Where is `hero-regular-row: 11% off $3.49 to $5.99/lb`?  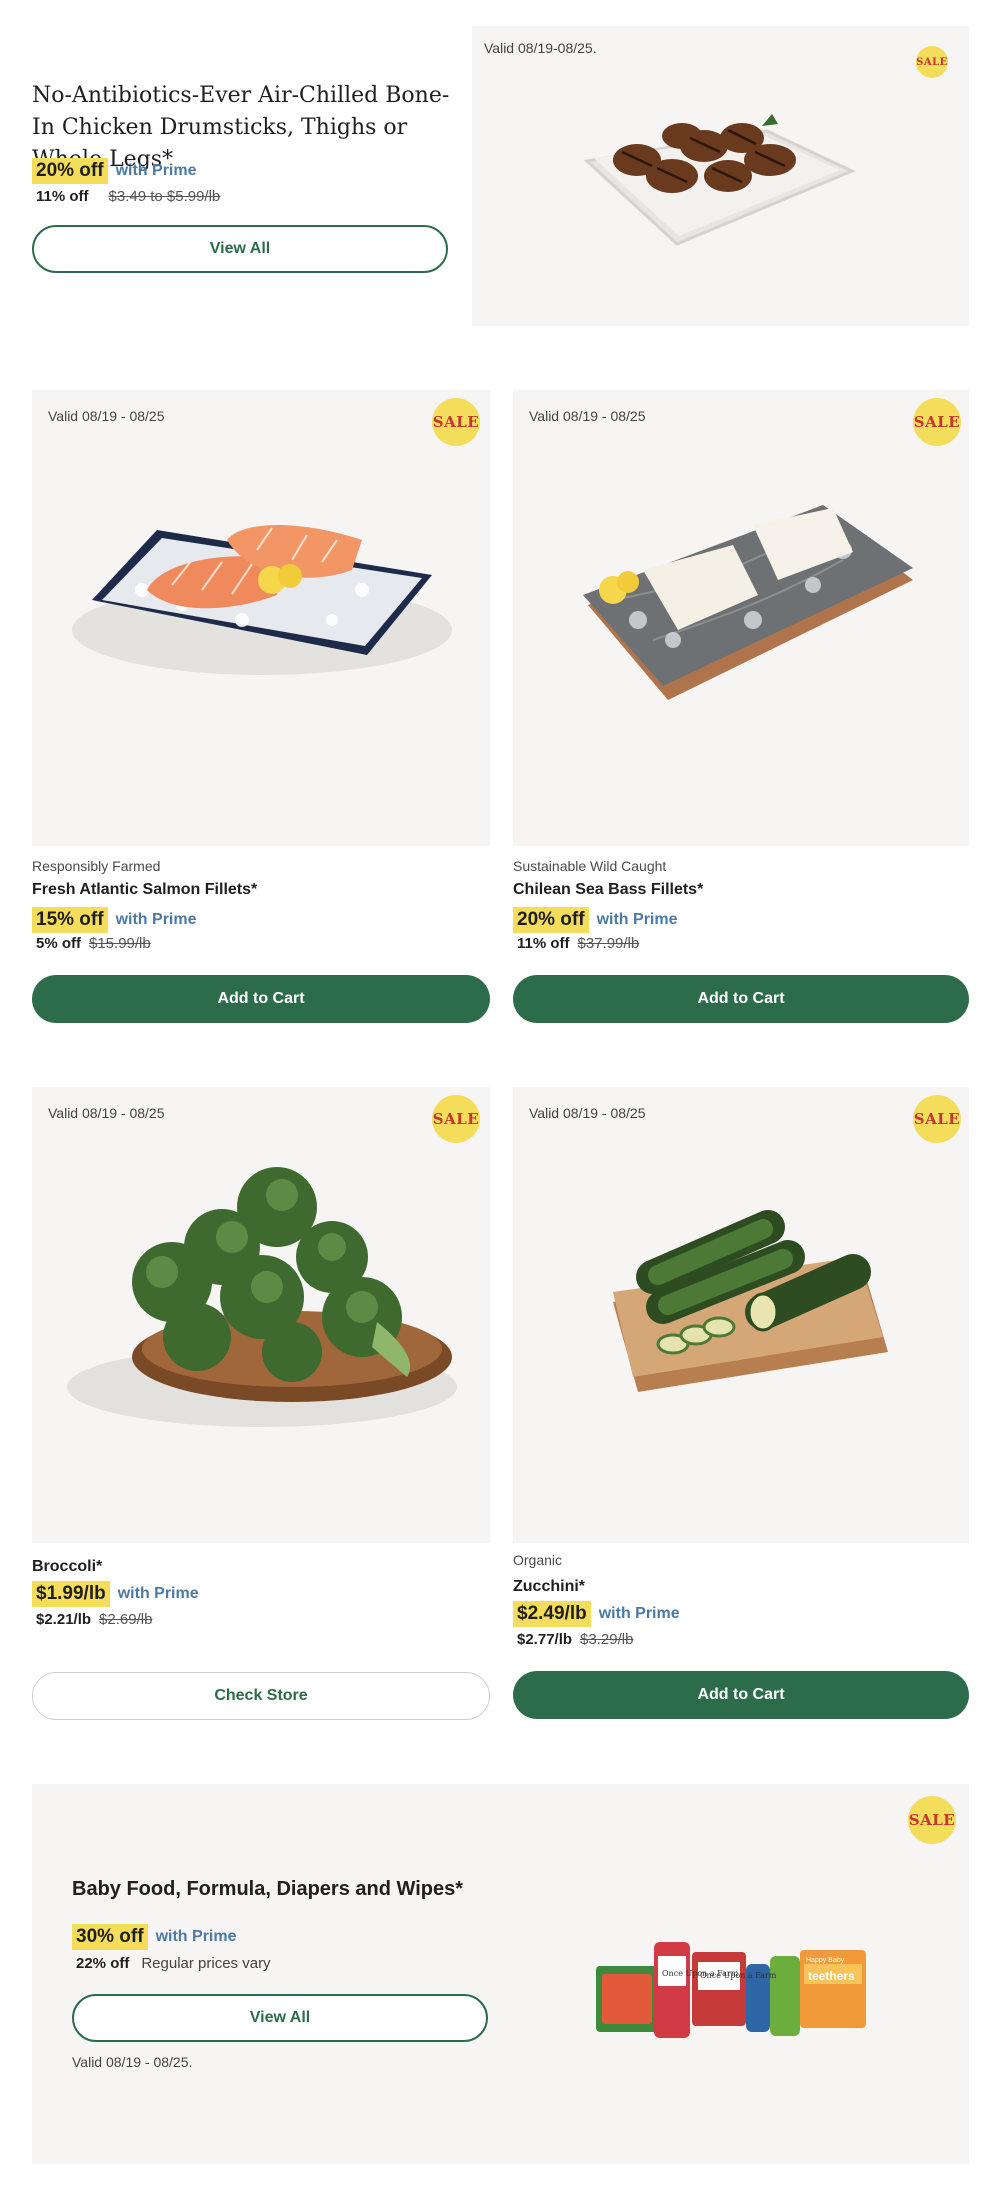
hero-regular-row: 11% off $3.49 to $5.99/lb is located at coordinates (128, 196).